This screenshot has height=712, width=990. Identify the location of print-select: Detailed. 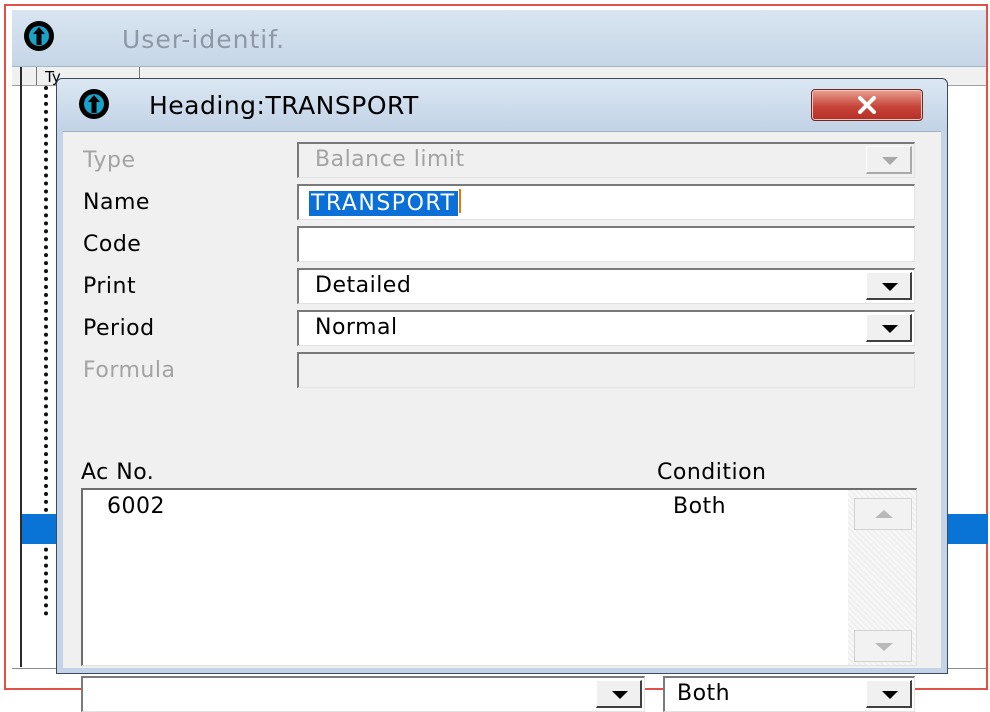
(606, 286).